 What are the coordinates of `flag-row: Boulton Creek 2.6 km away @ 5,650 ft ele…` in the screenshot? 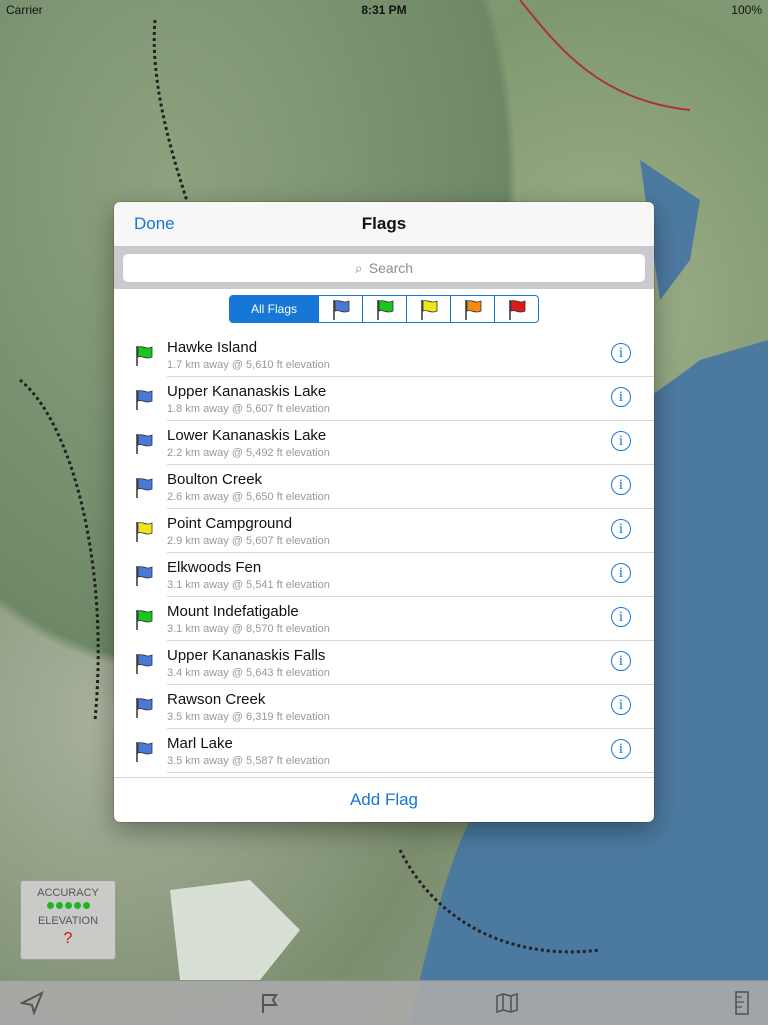 It's located at (384, 487).